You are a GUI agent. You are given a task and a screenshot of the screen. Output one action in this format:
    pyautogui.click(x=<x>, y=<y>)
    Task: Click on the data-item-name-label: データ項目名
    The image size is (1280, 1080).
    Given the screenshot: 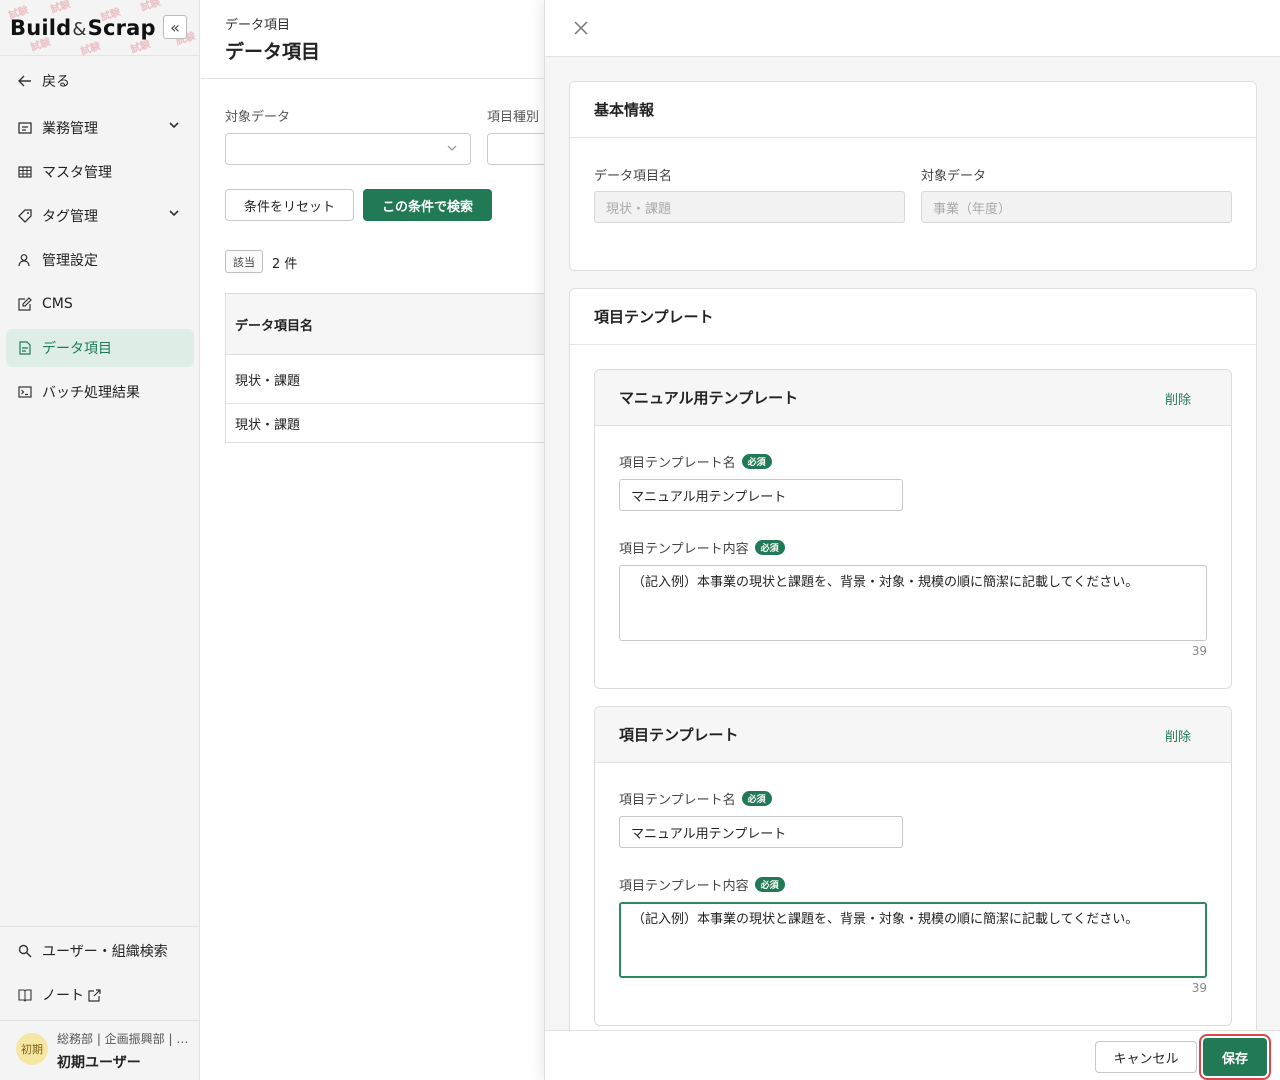 What is the action you would take?
    pyautogui.click(x=633, y=176)
    